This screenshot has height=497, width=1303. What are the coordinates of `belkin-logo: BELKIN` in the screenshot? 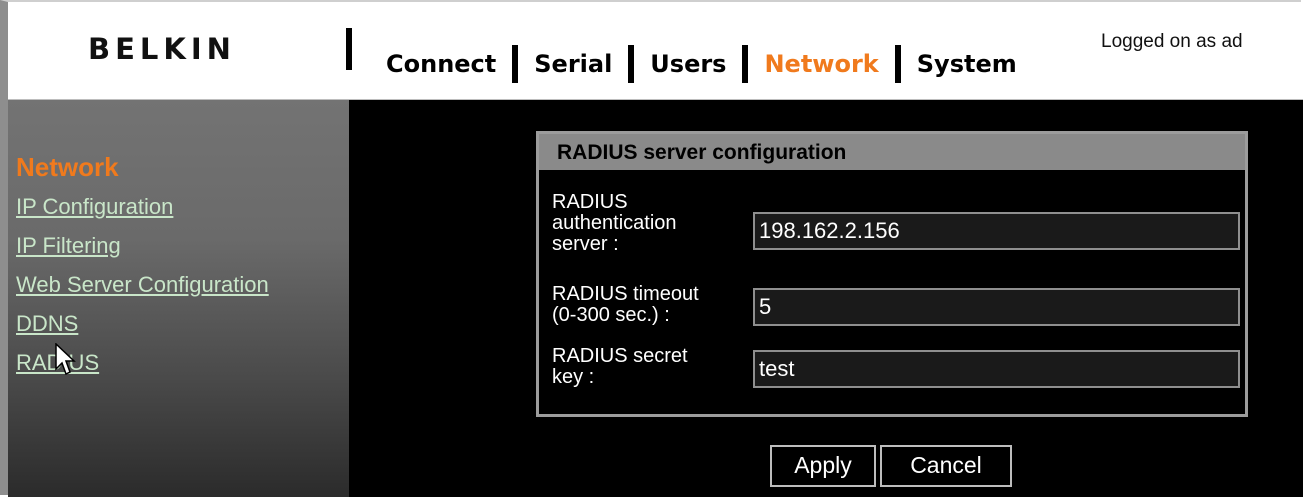 It's located at (162, 49).